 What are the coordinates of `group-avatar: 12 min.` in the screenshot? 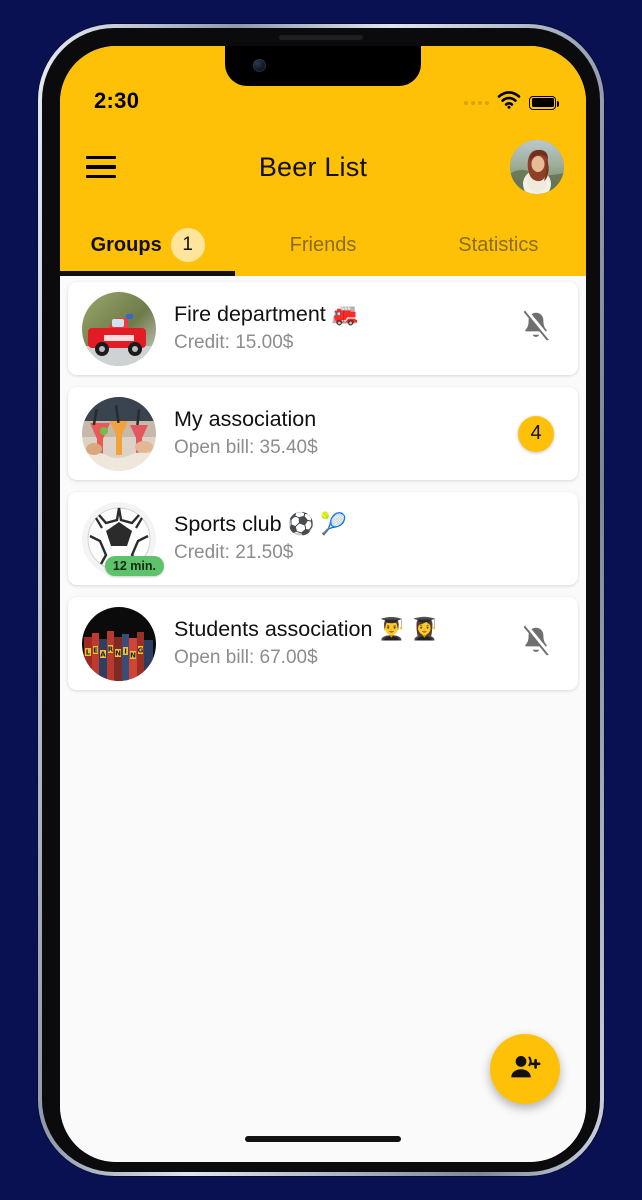 It's located at (123, 538).